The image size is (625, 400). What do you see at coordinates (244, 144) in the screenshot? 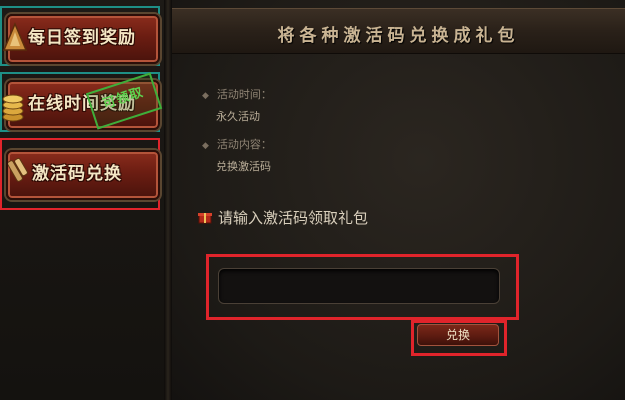
I see `activity-content-label: 活动内容：` at bounding box center [244, 144].